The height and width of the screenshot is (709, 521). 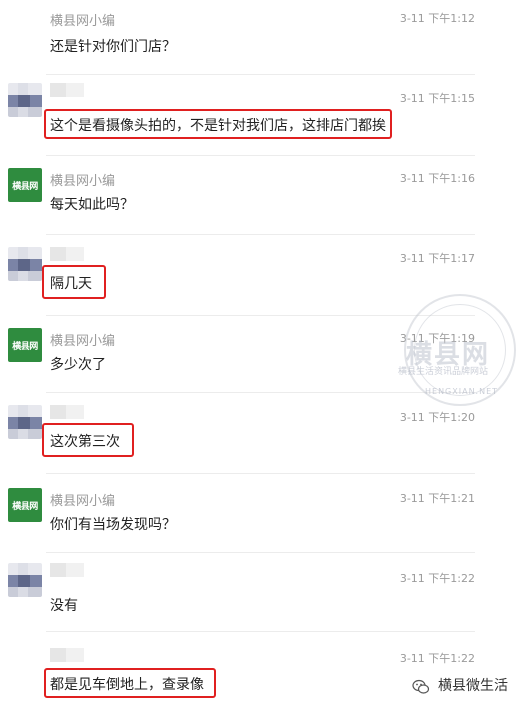 I want to click on message-text: 每天如此吗？, so click(x=92, y=204).